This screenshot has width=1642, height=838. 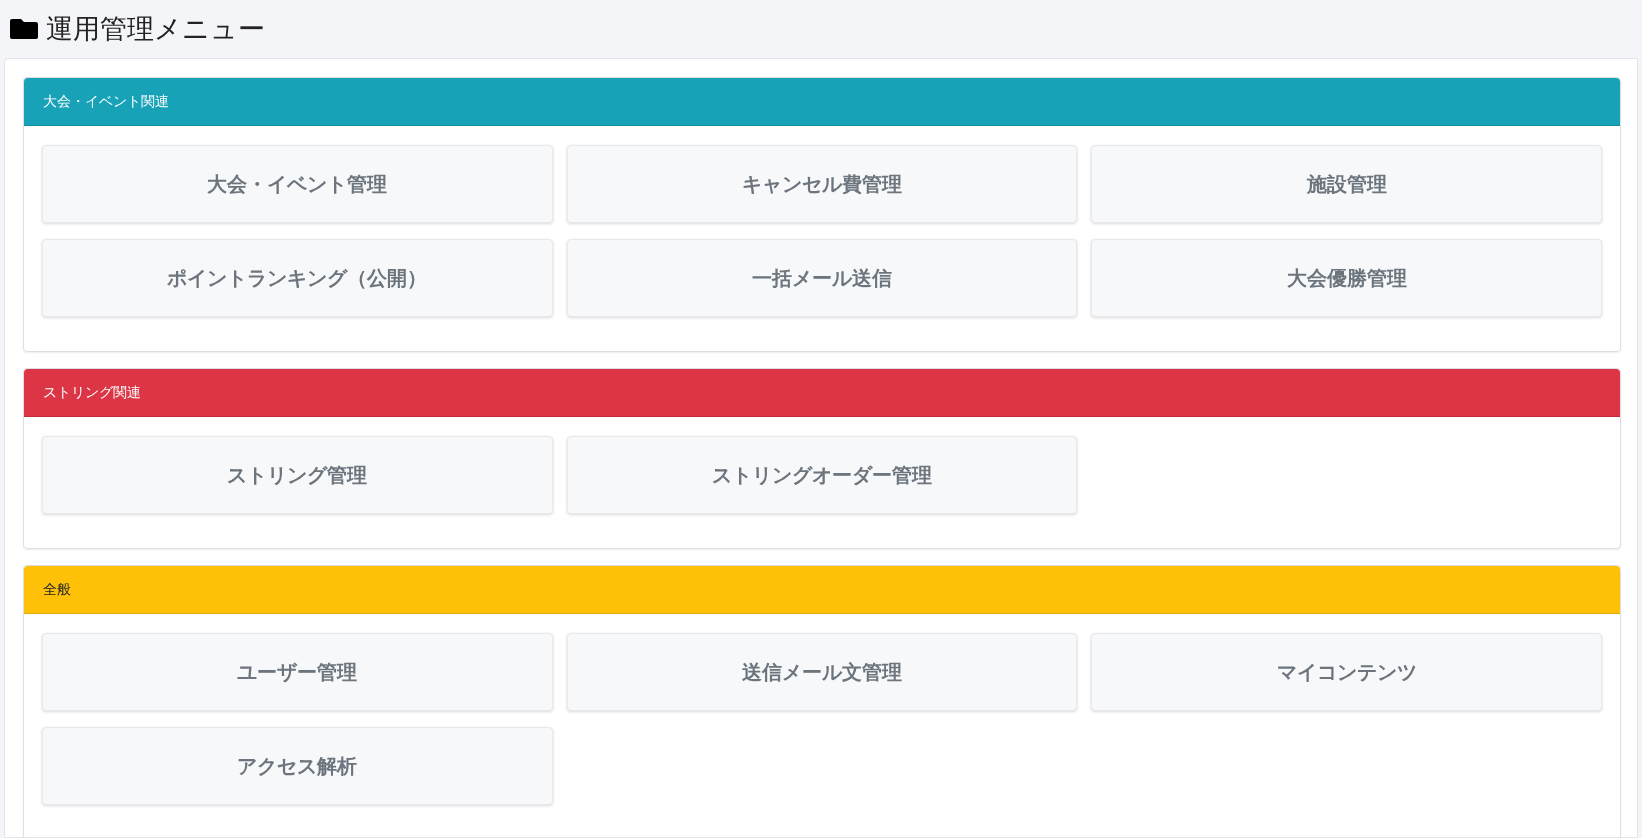 I want to click on menu-button: 送信メール文管理, so click(x=822, y=672).